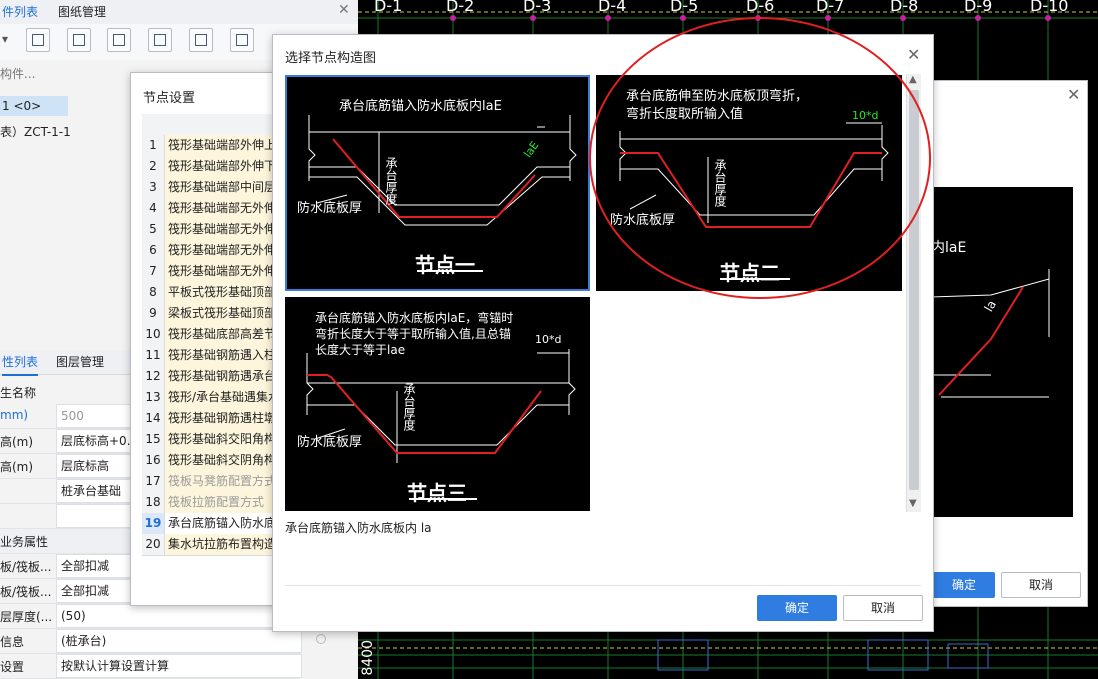 This screenshot has height=679, width=1098. I want to click on axis-label: D-4, so click(612, 7).